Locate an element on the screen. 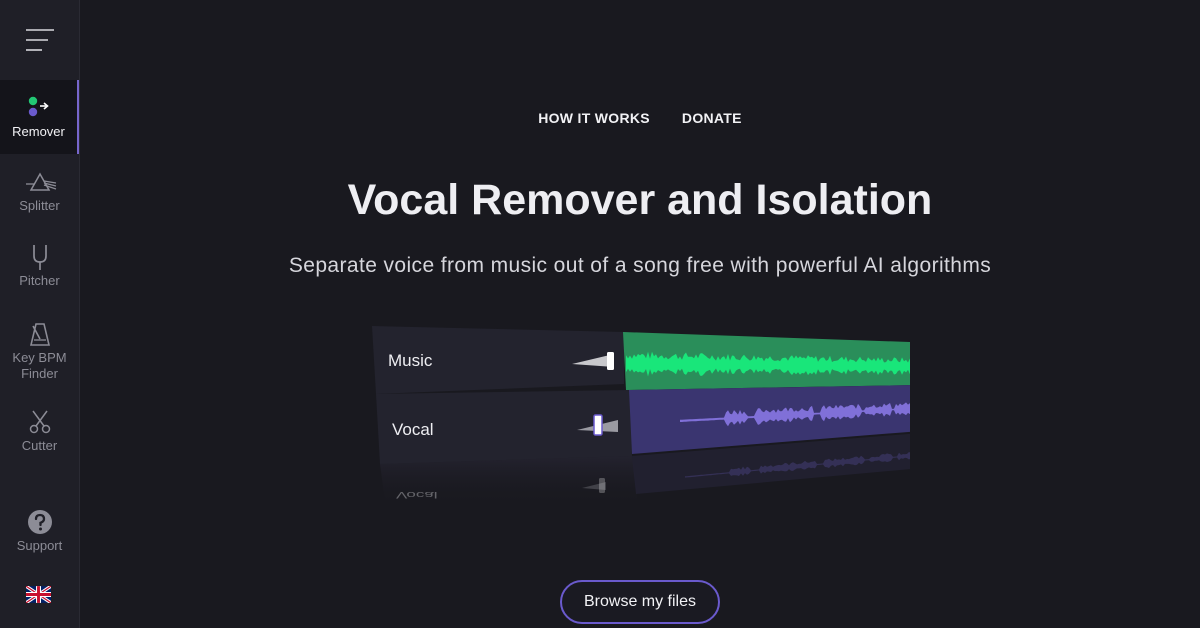 This screenshot has width=1200, height=628. language-selector is located at coordinates (38, 594).